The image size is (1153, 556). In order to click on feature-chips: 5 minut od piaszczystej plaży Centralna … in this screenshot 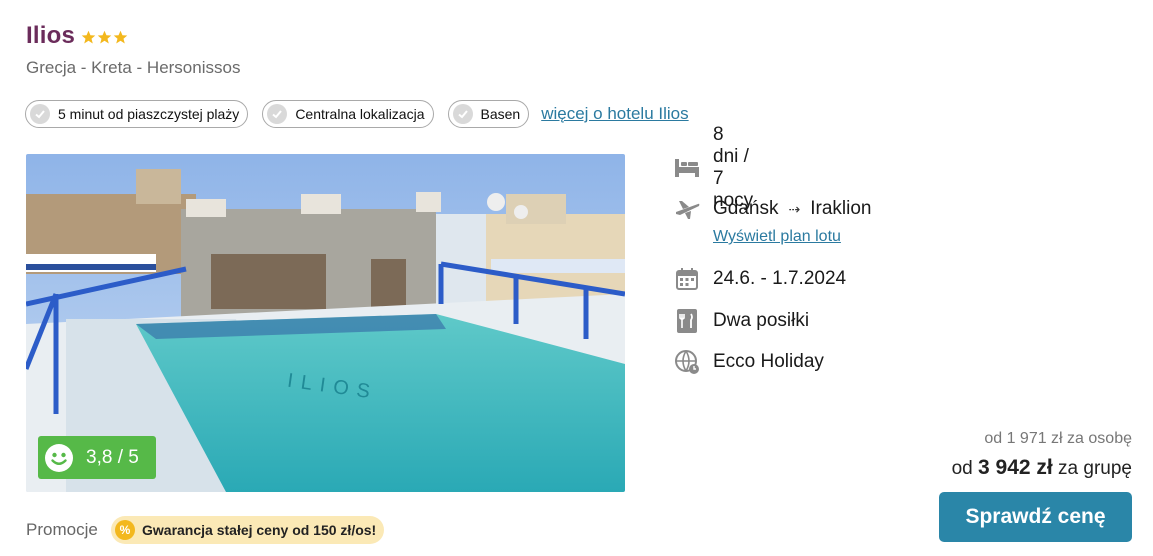, I will do `click(357, 114)`.